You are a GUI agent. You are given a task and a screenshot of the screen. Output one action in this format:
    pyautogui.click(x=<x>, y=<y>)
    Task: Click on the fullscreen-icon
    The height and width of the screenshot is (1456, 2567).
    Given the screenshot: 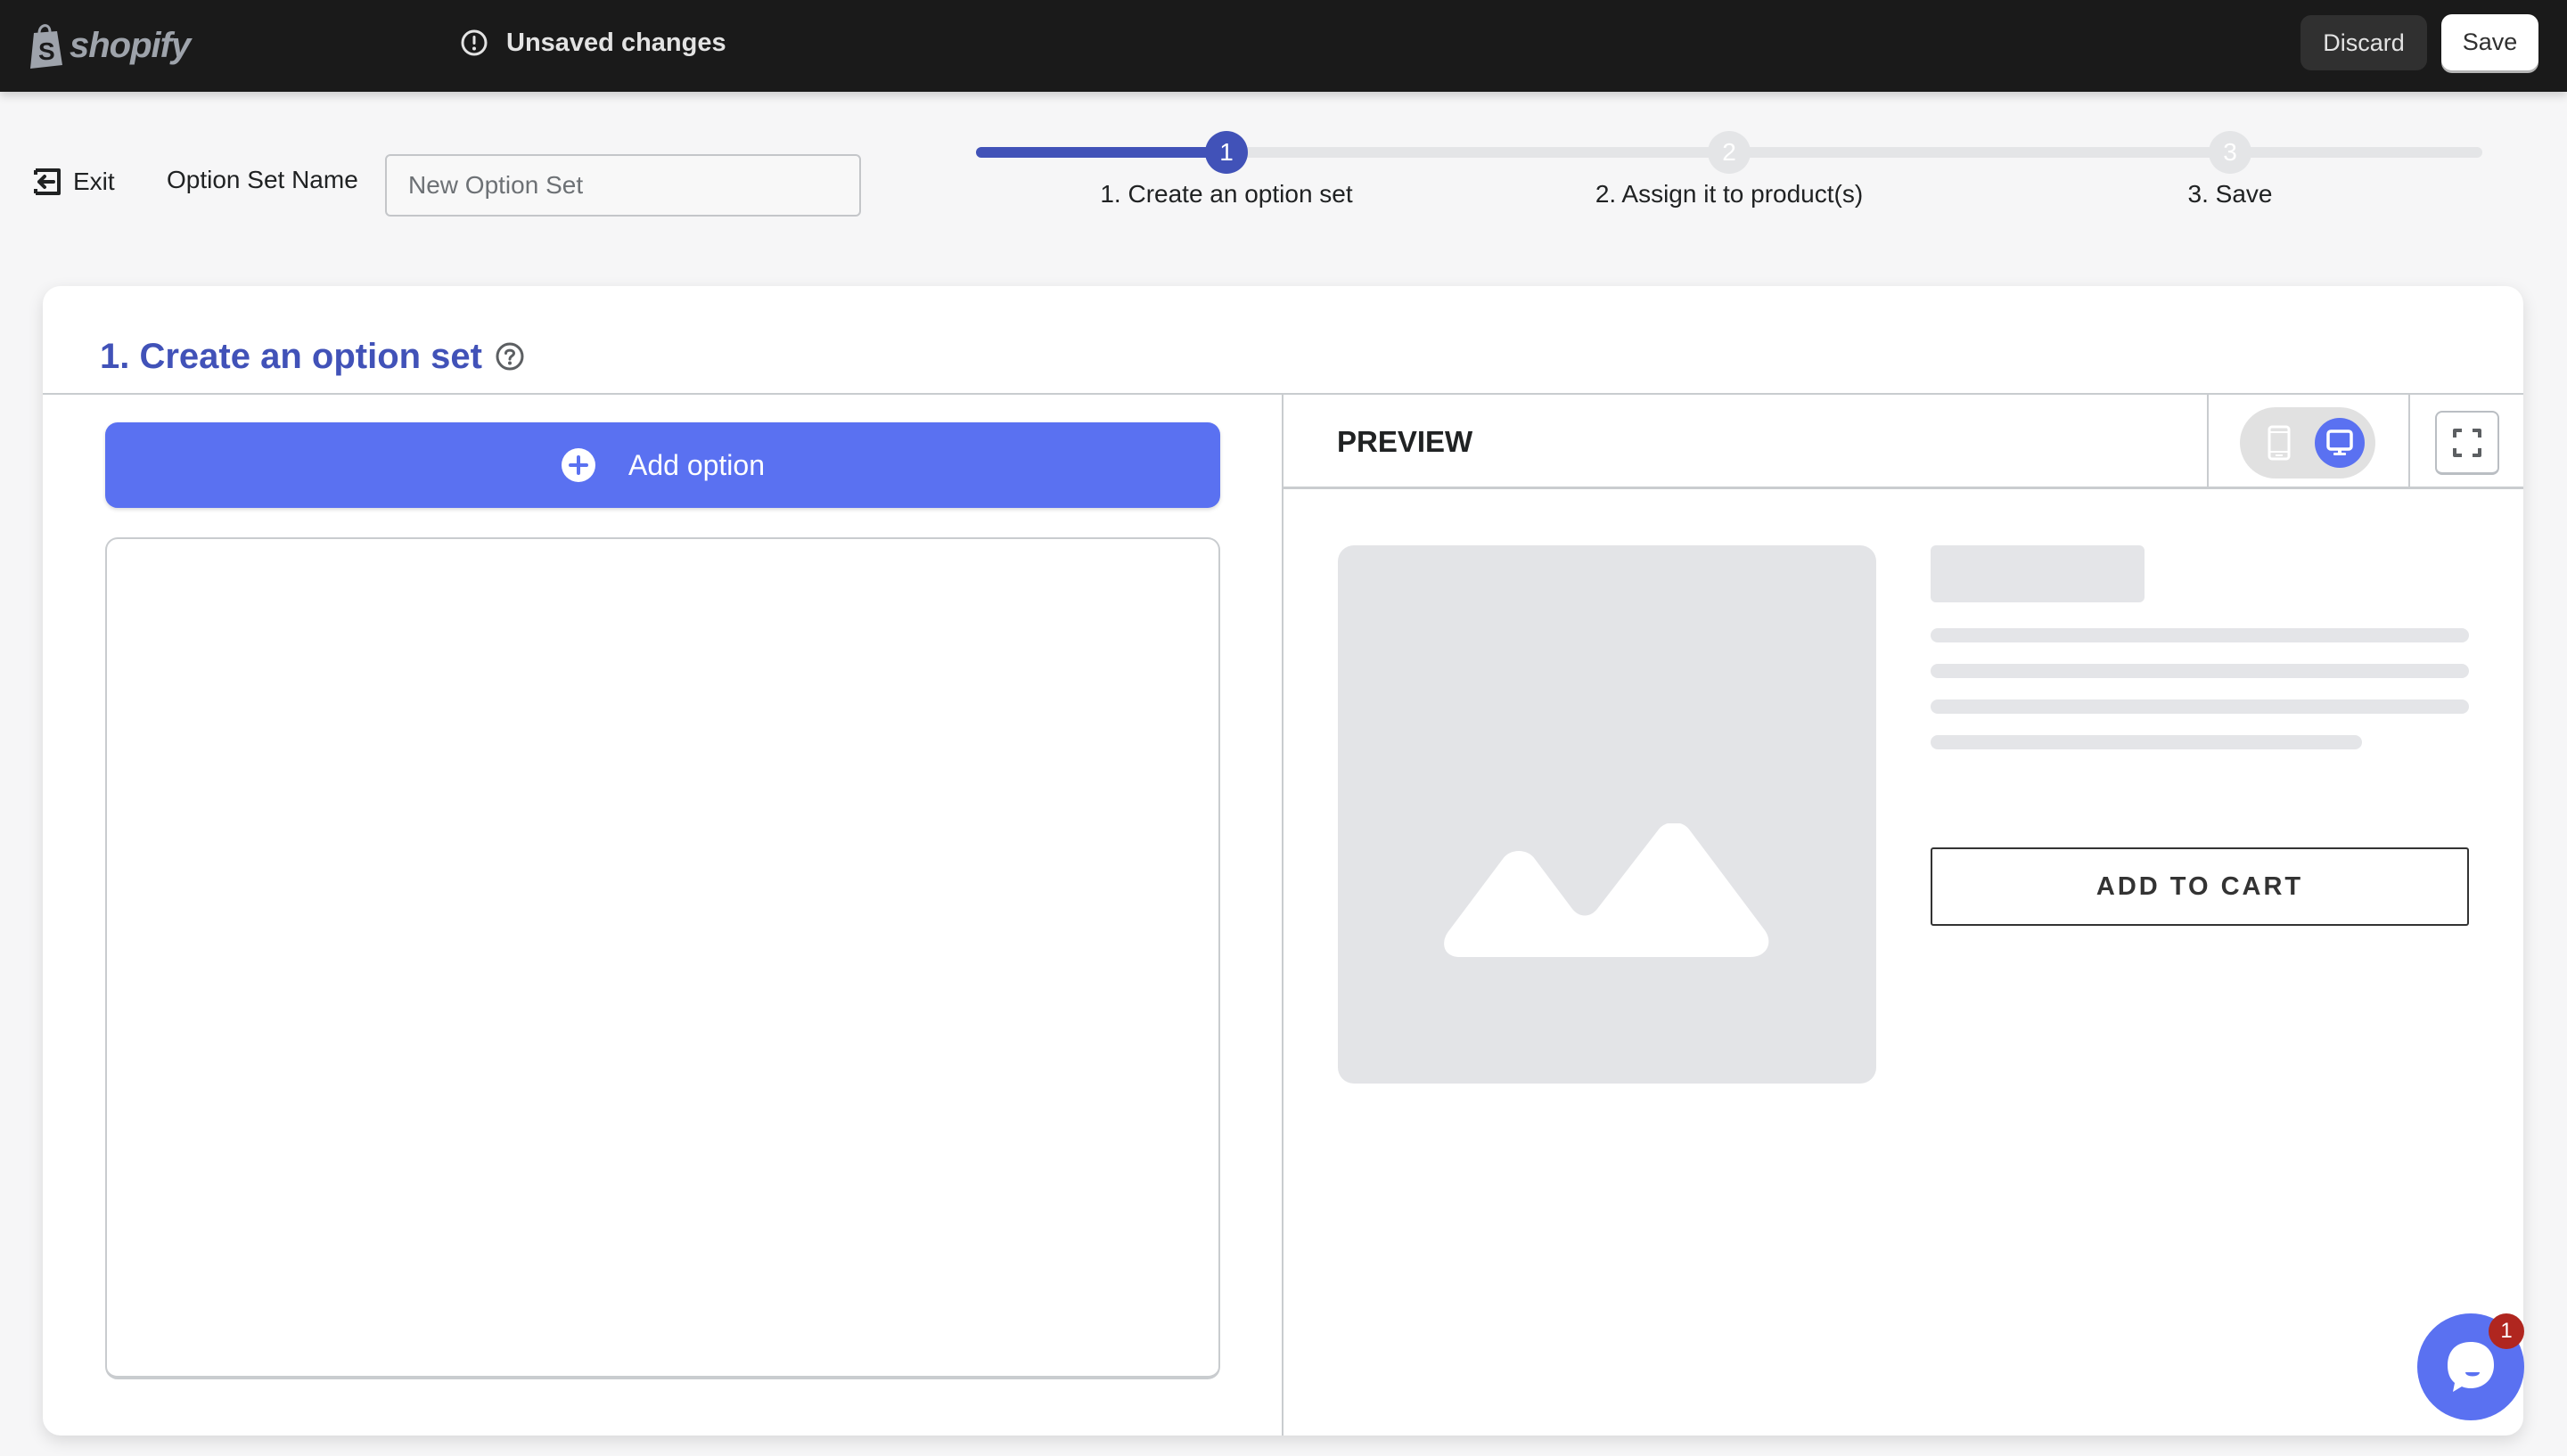 What is the action you would take?
    pyautogui.click(x=2467, y=443)
    